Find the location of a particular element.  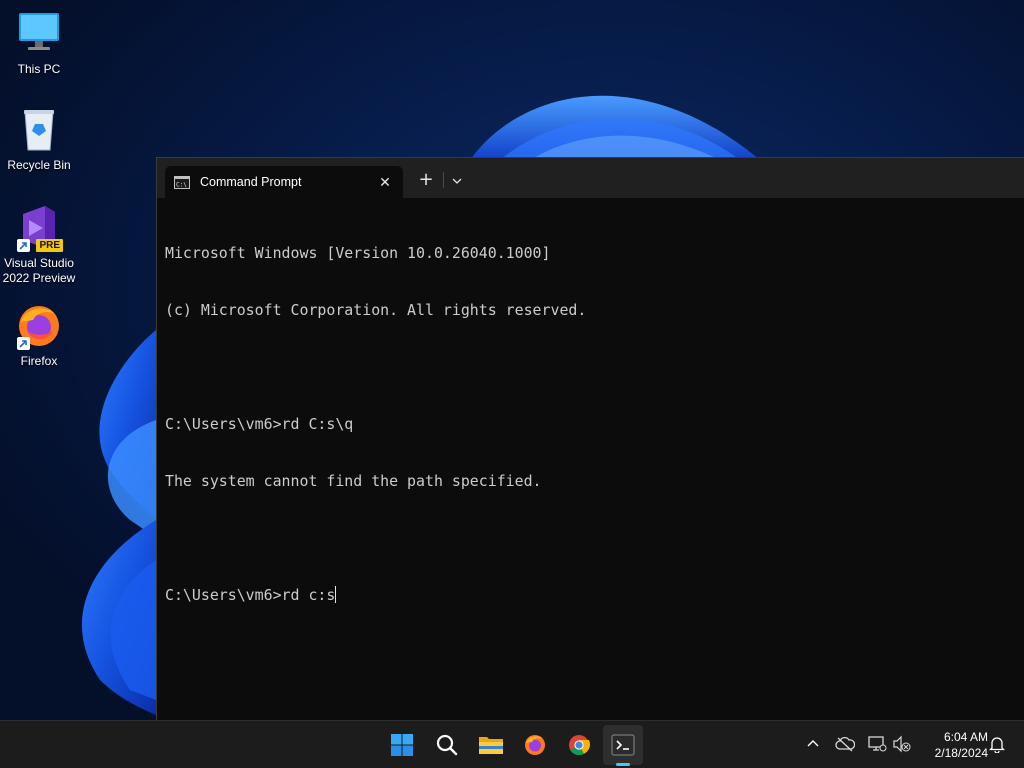

file-explorer-button is located at coordinates (491, 745).